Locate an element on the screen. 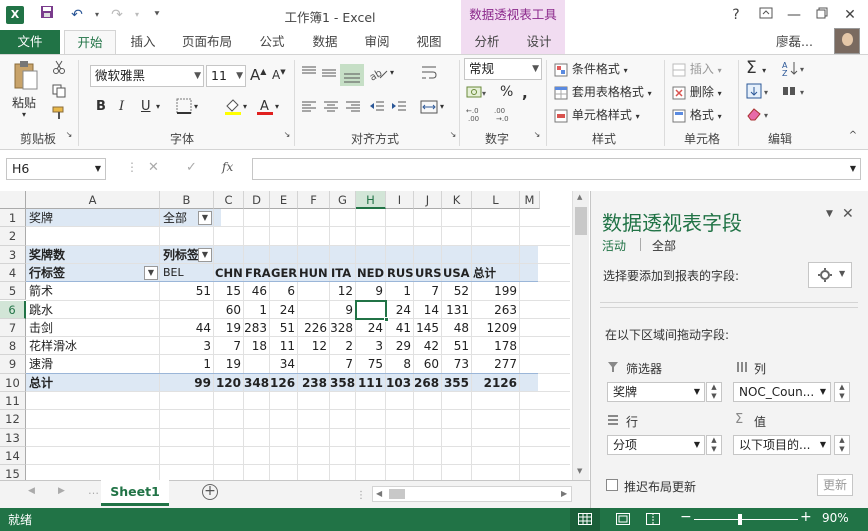  align-bottom-icon is located at coordinates (352, 75).